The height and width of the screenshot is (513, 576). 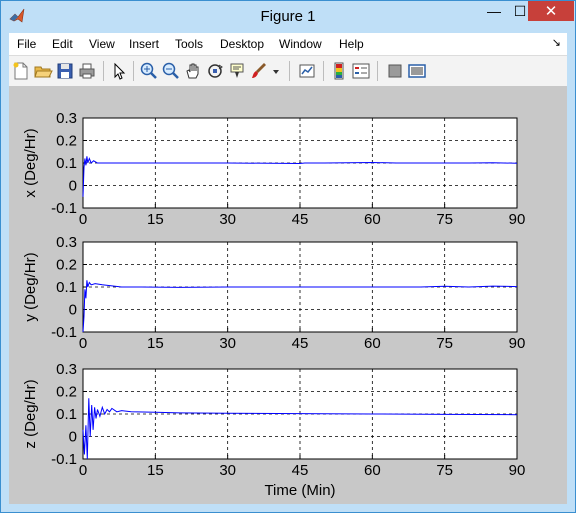 What do you see at coordinates (551, 11) in the screenshot?
I see `close-button: ✕` at bounding box center [551, 11].